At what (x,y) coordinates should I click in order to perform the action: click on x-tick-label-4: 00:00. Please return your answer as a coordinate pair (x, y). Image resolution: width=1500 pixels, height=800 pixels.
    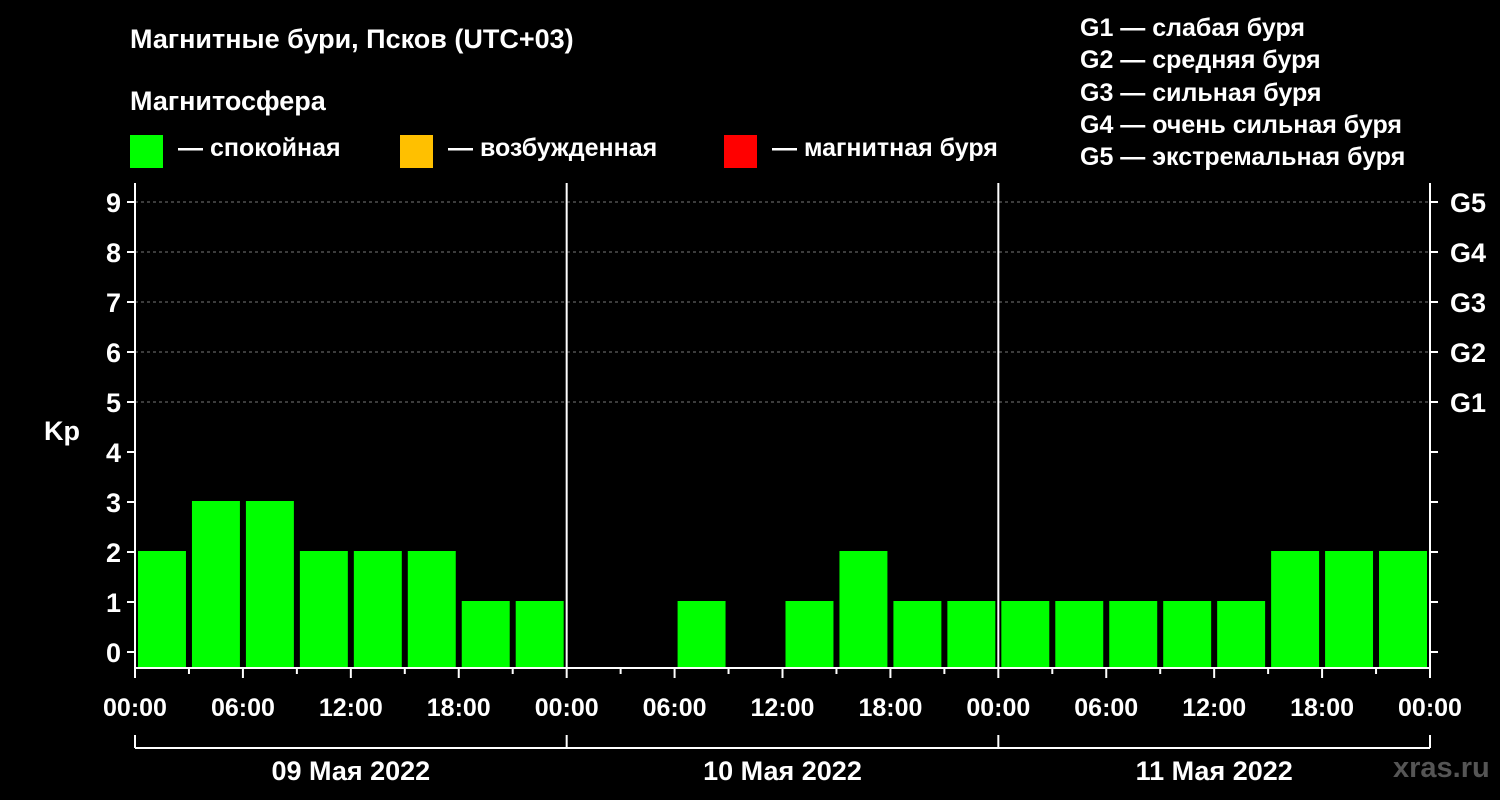
    Looking at the image, I should click on (567, 708).